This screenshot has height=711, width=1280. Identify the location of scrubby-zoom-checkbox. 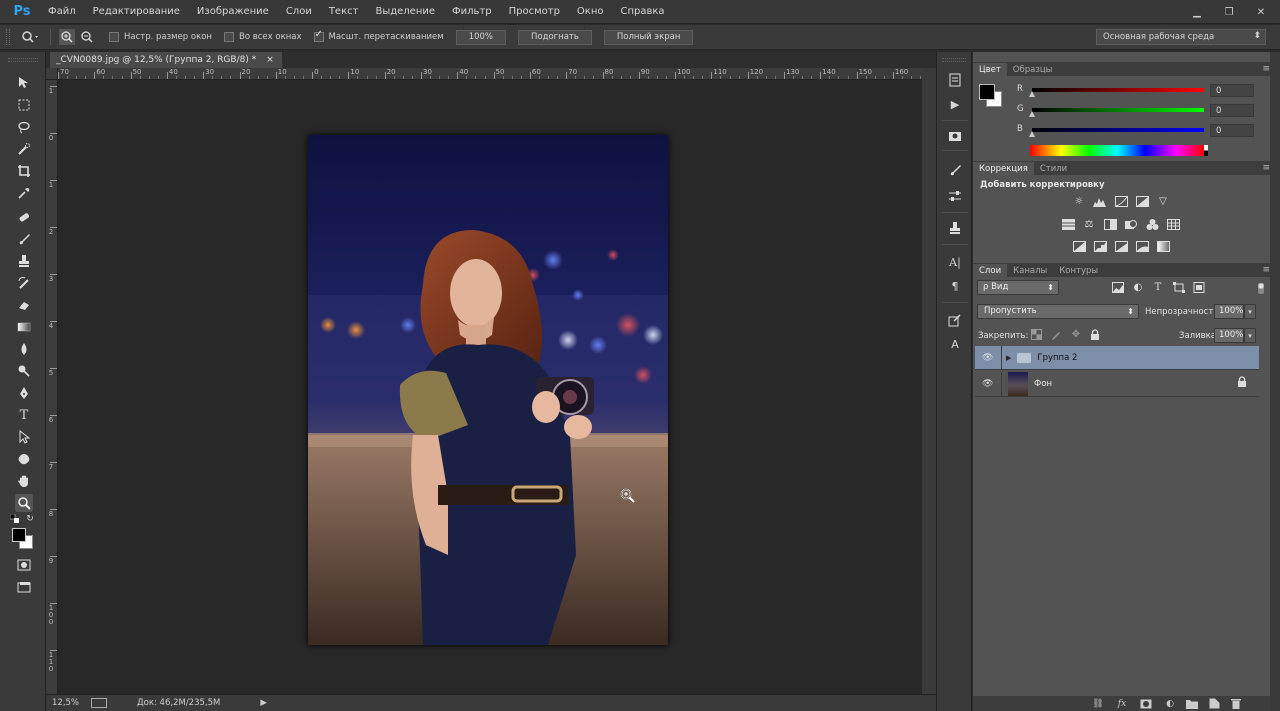
(318, 35).